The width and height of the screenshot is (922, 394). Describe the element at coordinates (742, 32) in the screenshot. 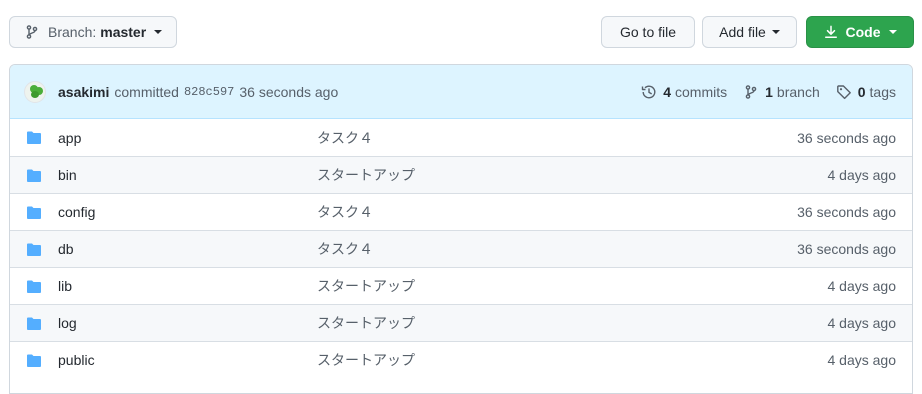

I see `add-file-label: Add file` at that location.